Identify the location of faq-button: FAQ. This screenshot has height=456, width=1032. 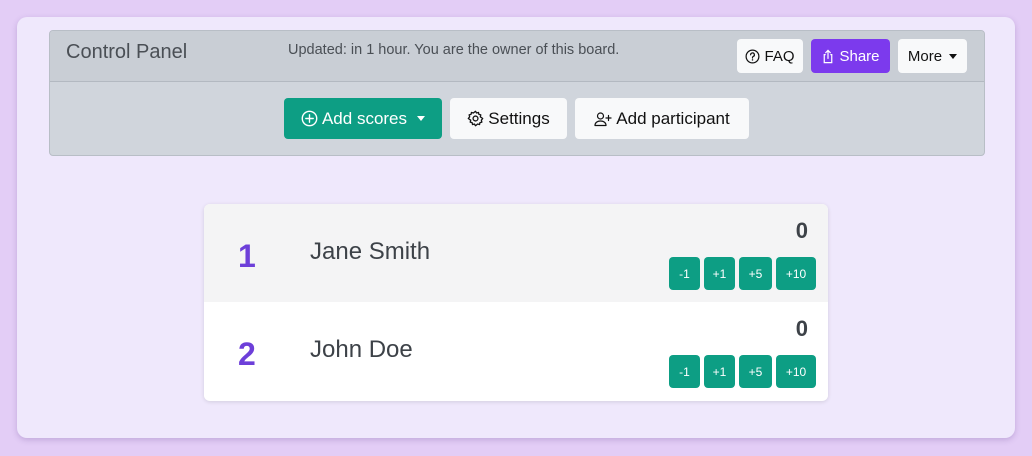
(770, 56).